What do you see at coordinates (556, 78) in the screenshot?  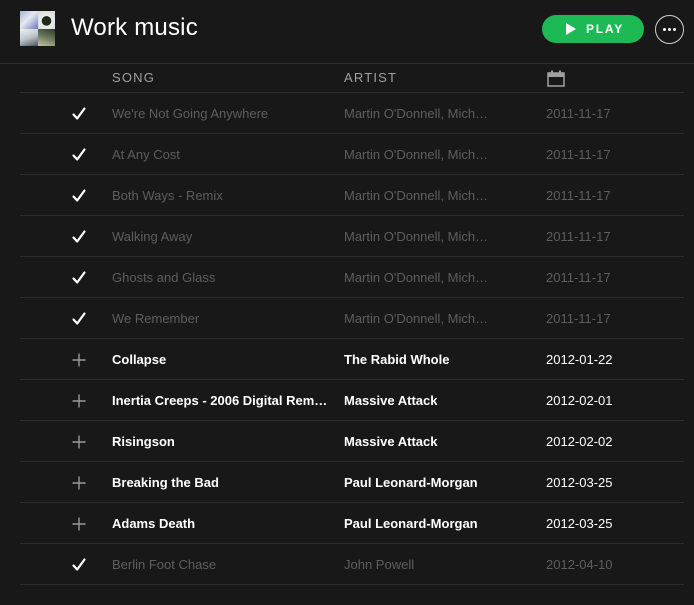 I see `calendar-icon` at bounding box center [556, 78].